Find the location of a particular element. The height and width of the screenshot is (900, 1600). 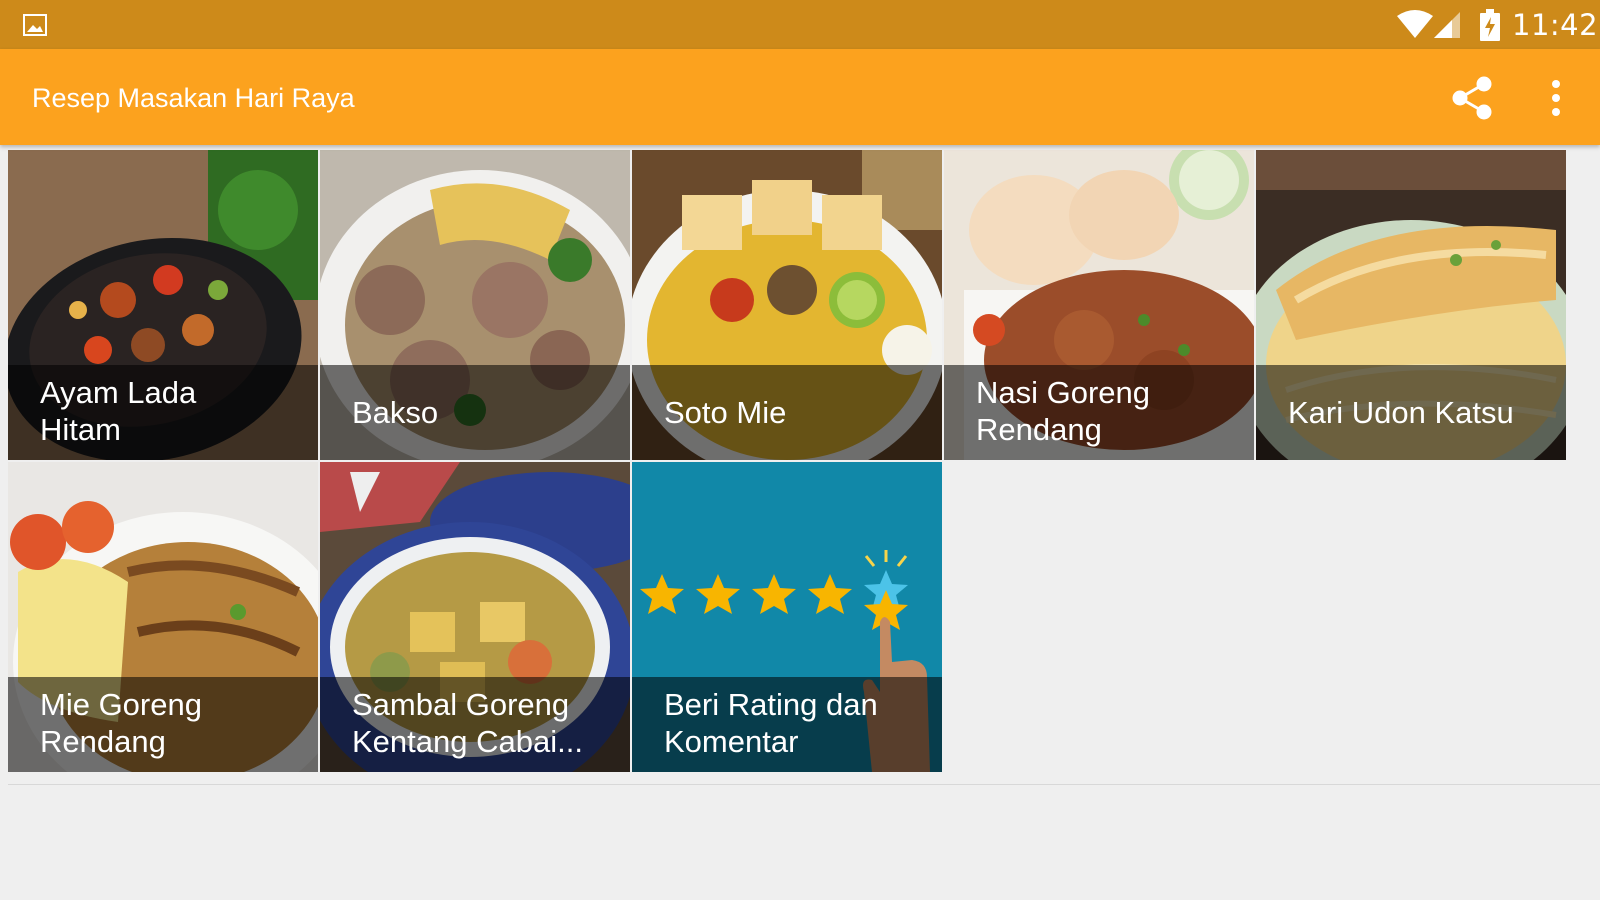

wifi-icon is located at coordinates (1415, 24).